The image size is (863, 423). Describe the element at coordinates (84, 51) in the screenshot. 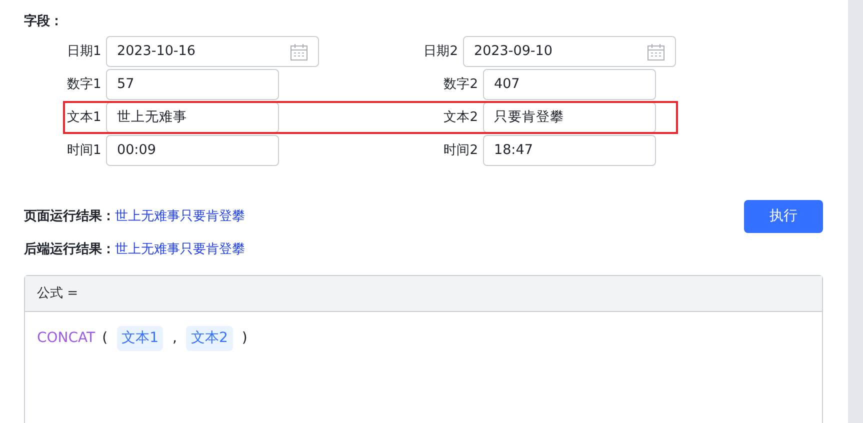

I see `field-label: 日期1` at that location.